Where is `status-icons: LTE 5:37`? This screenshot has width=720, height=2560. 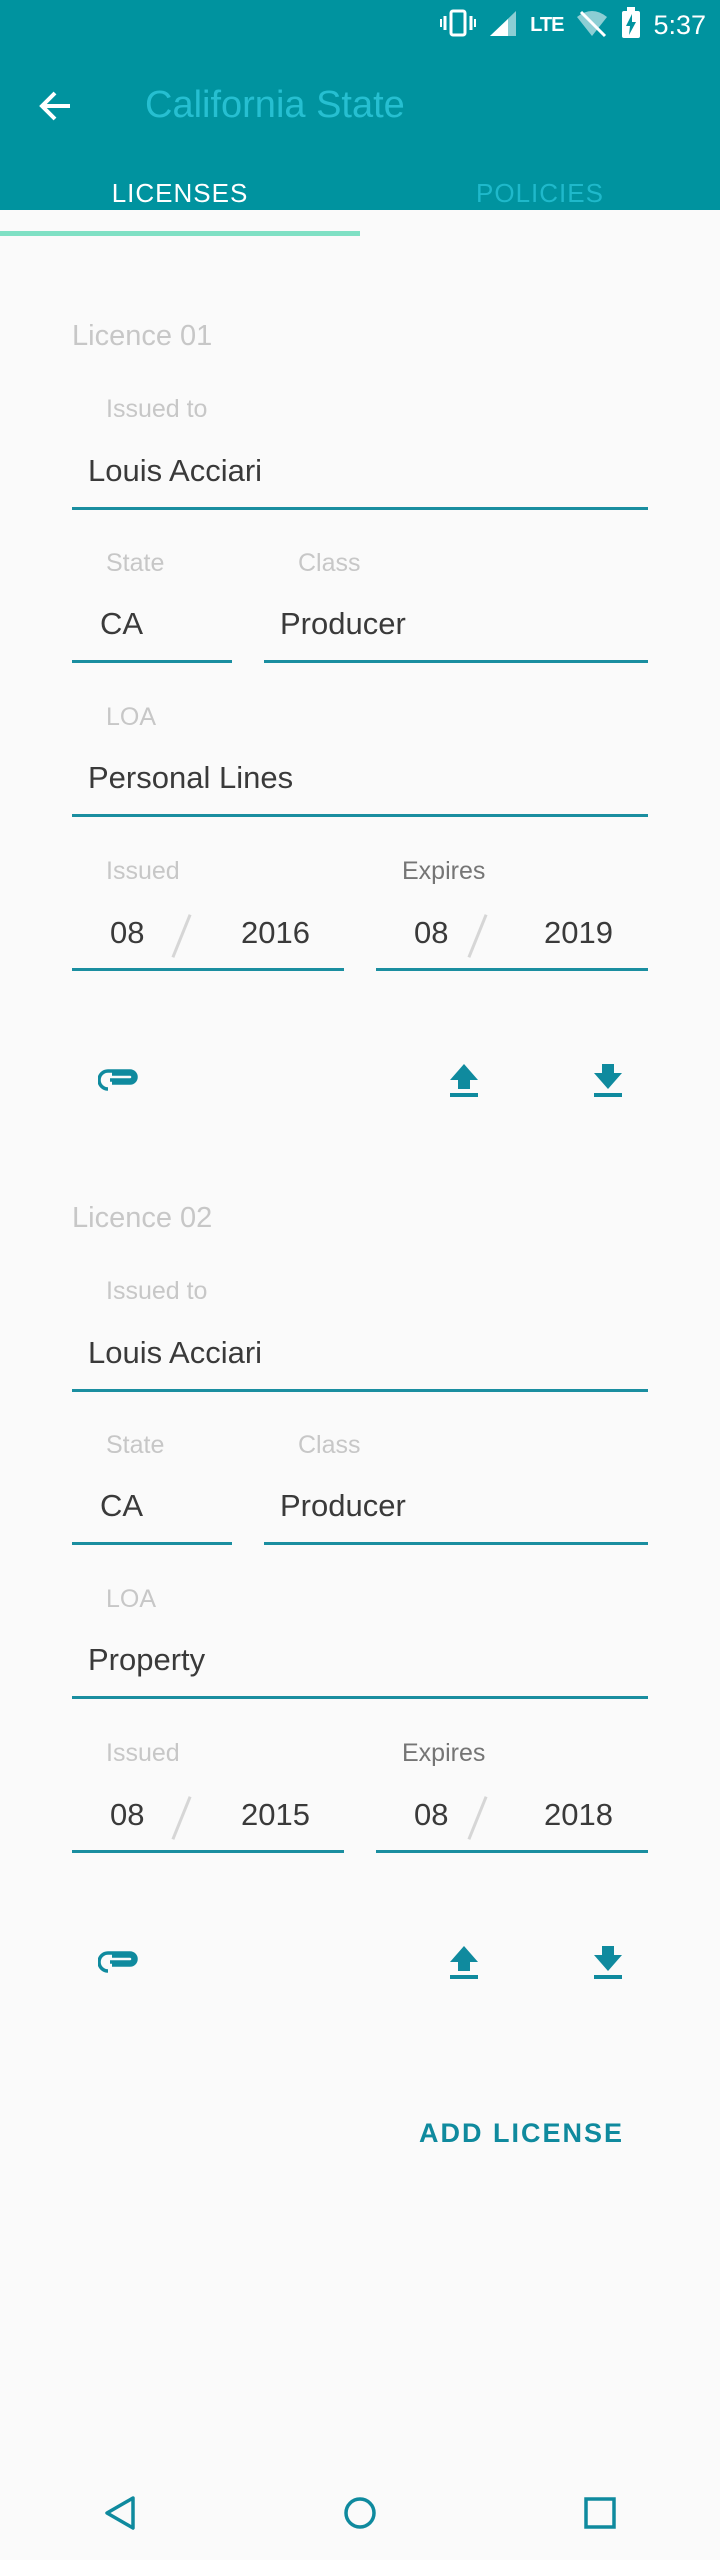 status-icons: LTE 5:37 is located at coordinates (573, 25).